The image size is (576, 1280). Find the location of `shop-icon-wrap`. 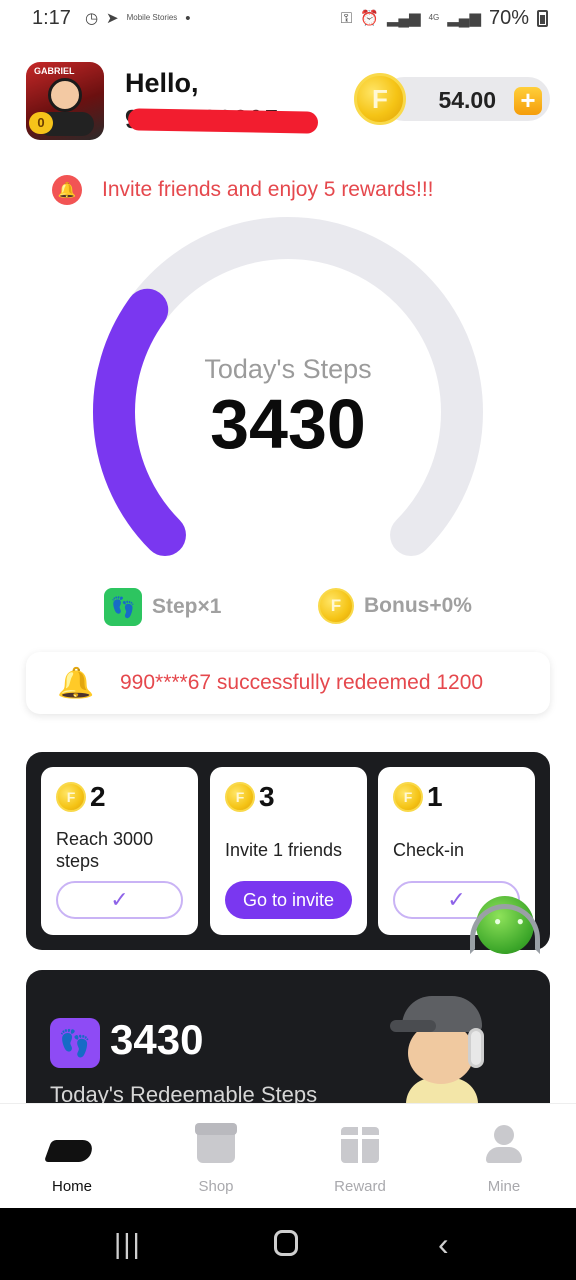

shop-icon-wrap is located at coordinates (216, 1144).